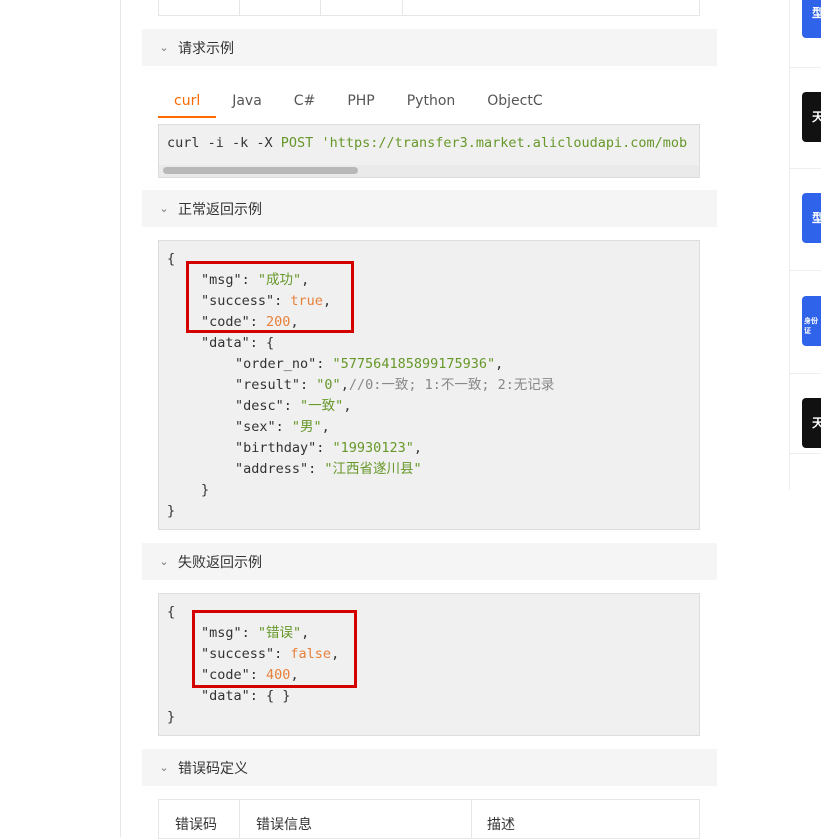 This screenshot has height=839, width=821. What do you see at coordinates (811, 321) in the screenshot?
I see `recommend-card: 身份证` at bounding box center [811, 321].